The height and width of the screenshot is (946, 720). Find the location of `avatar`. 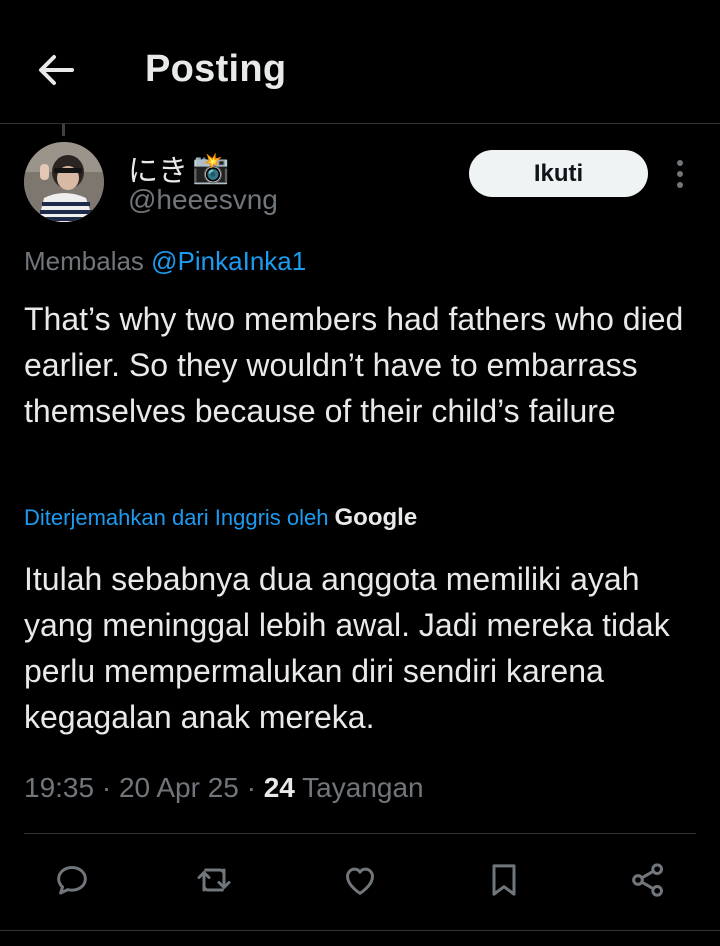

avatar is located at coordinates (64, 182).